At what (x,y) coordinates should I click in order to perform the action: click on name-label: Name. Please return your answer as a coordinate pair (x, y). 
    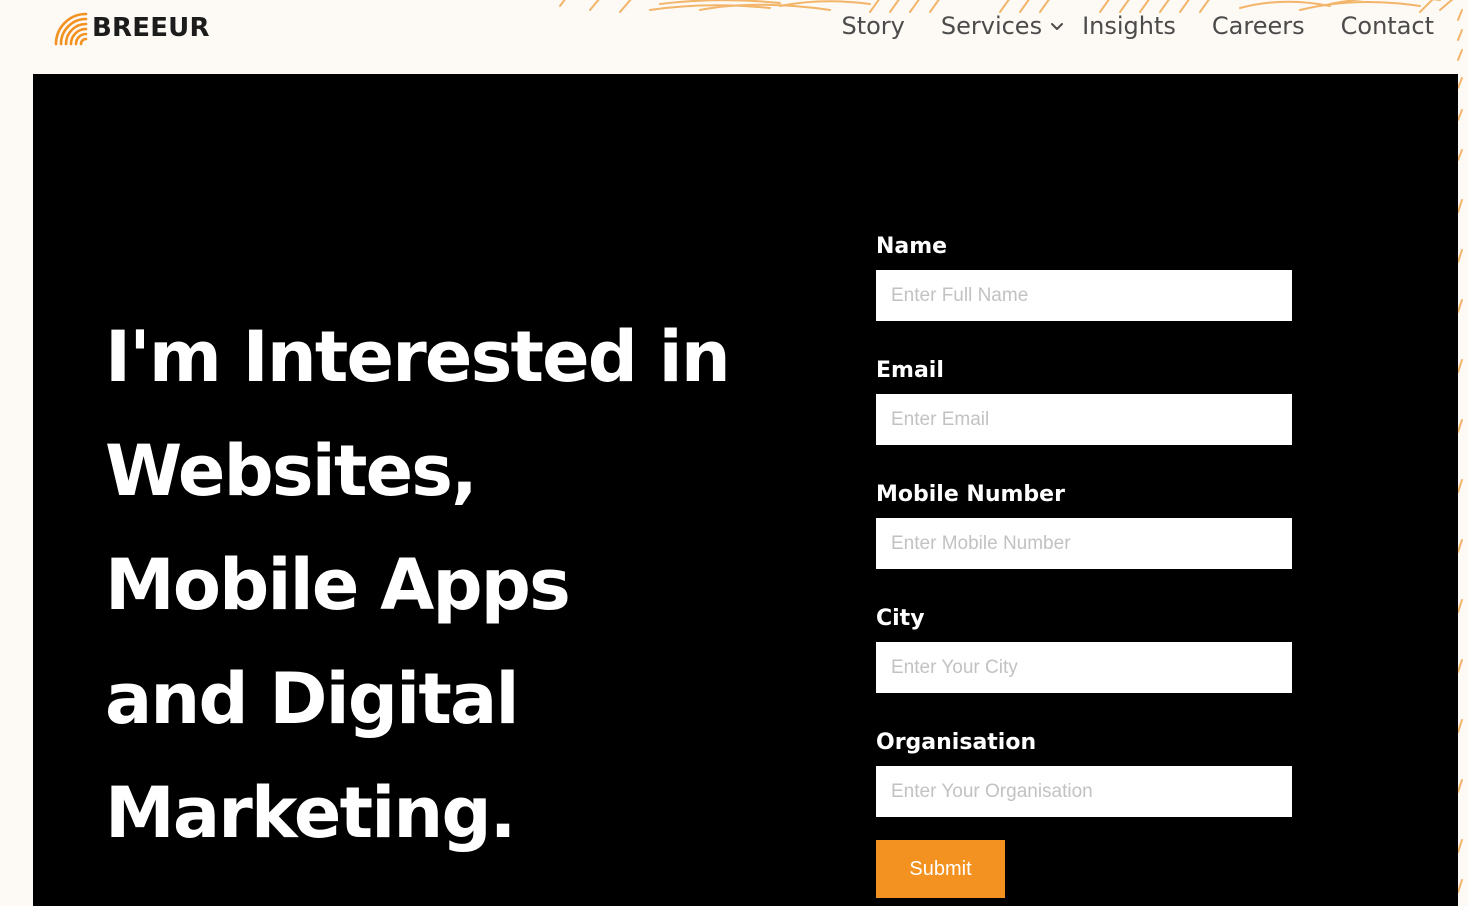
    Looking at the image, I should click on (912, 246).